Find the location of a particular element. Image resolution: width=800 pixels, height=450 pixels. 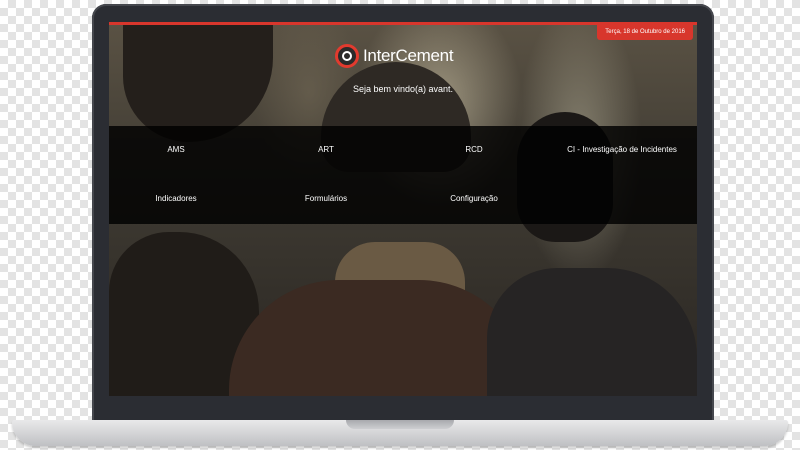

brand-logo: InterCement is located at coordinates (394, 56).